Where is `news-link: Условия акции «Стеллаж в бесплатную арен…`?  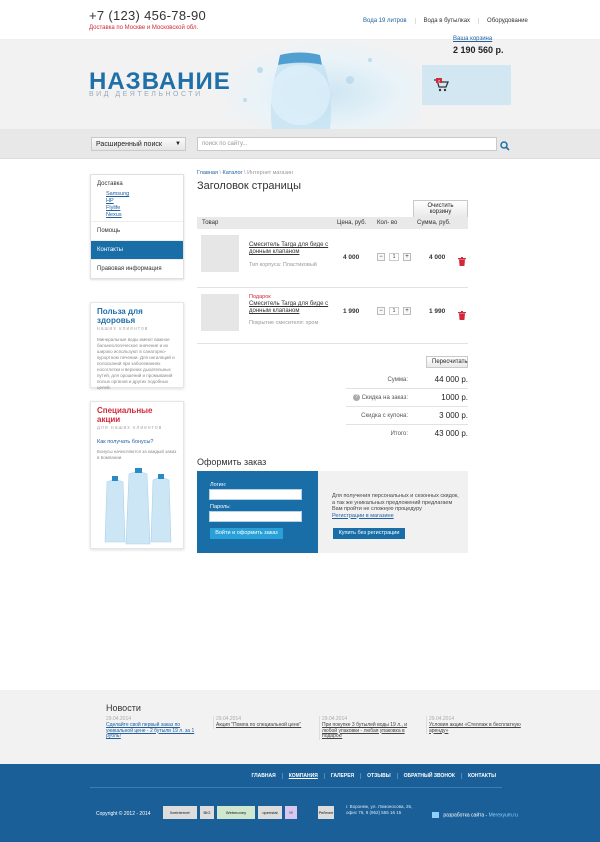 news-link: Условия акции «Стеллаж в бесплатную арен… is located at coordinates (475, 728).